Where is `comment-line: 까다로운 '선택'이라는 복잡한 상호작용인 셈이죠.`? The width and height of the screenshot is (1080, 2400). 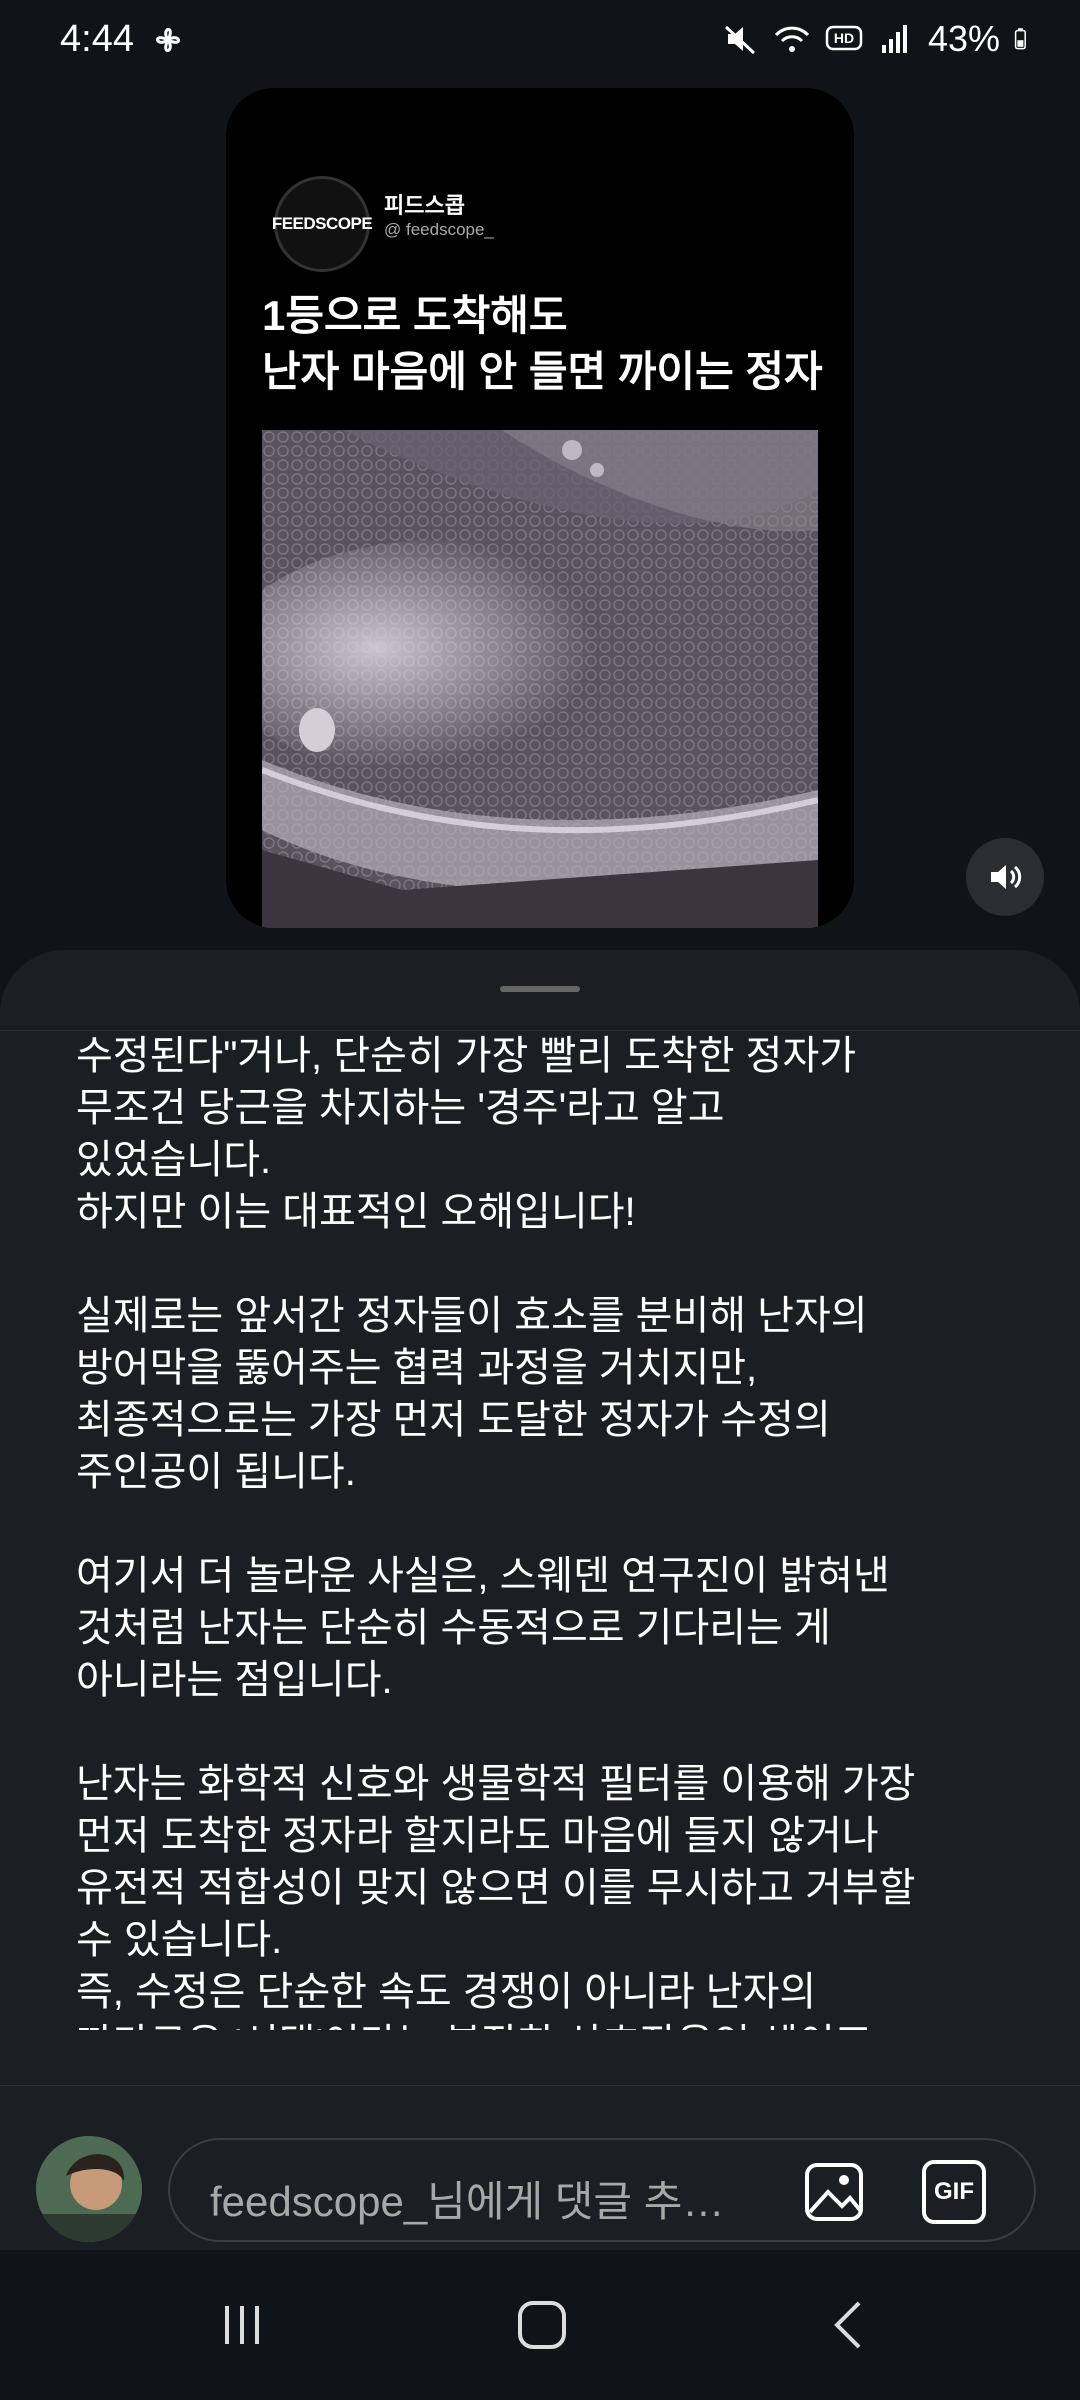 comment-line: 까다로운 '선택'이라는 복잡한 상호작용인 셈이죠. is located at coordinates (556, 2024).